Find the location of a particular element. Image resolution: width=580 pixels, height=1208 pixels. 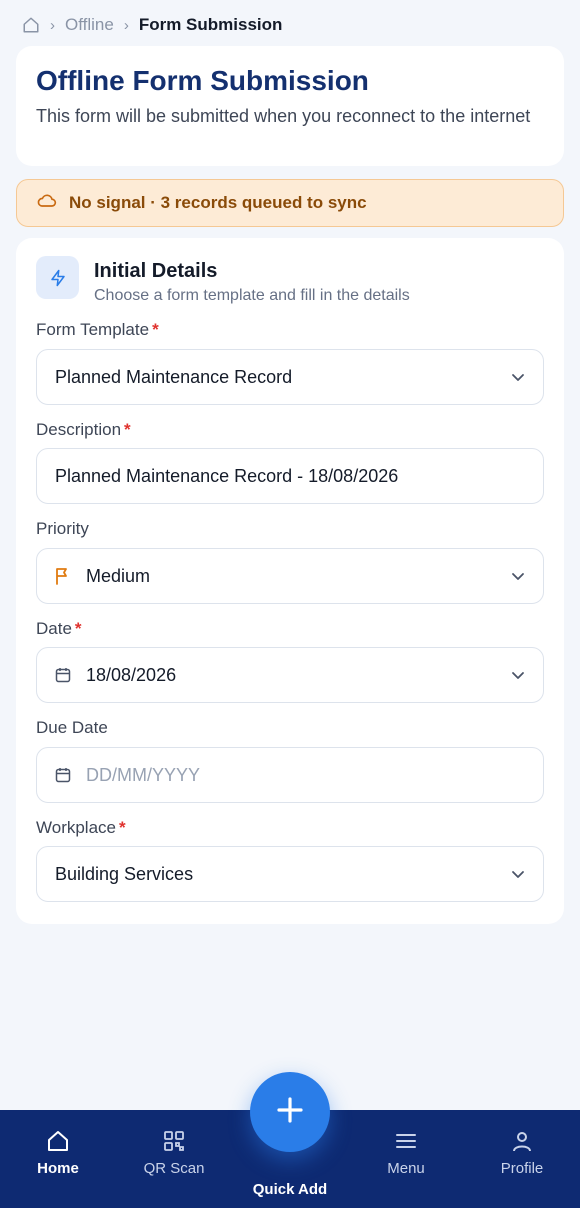

nav-qr-scan: QR Scan is located at coordinates (174, 1152).